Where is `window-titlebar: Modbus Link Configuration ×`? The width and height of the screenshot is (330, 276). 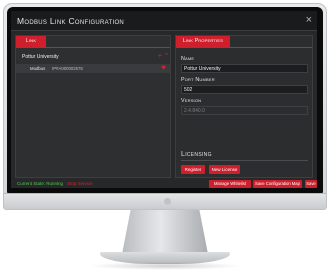
window-titlebar: Modbus Link Configuration × is located at coordinates (164, 21).